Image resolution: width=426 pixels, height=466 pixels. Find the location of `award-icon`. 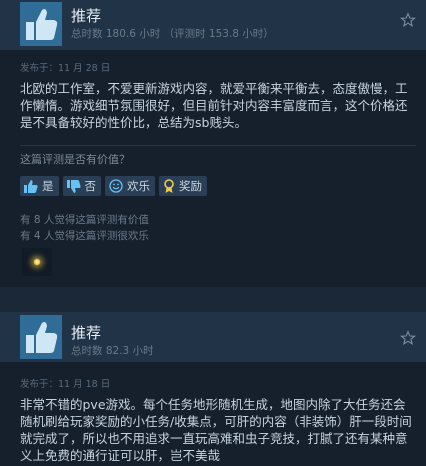

award-icon is located at coordinates (169, 186).